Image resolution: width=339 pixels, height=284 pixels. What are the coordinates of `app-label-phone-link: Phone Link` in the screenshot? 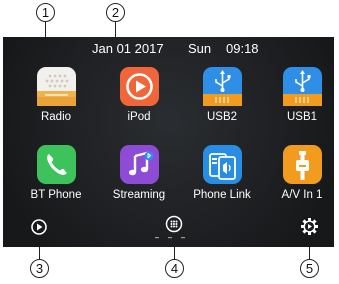 It's located at (222, 195).